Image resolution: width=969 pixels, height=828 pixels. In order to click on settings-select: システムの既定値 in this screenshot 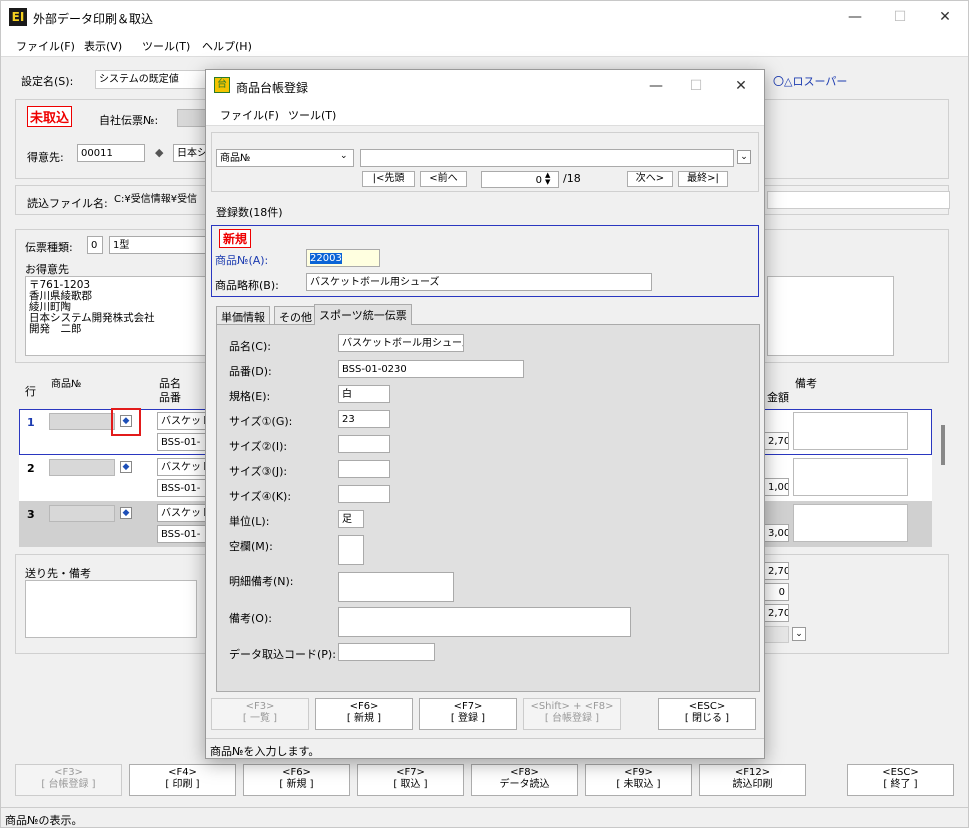, I will do `click(155, 79)`.